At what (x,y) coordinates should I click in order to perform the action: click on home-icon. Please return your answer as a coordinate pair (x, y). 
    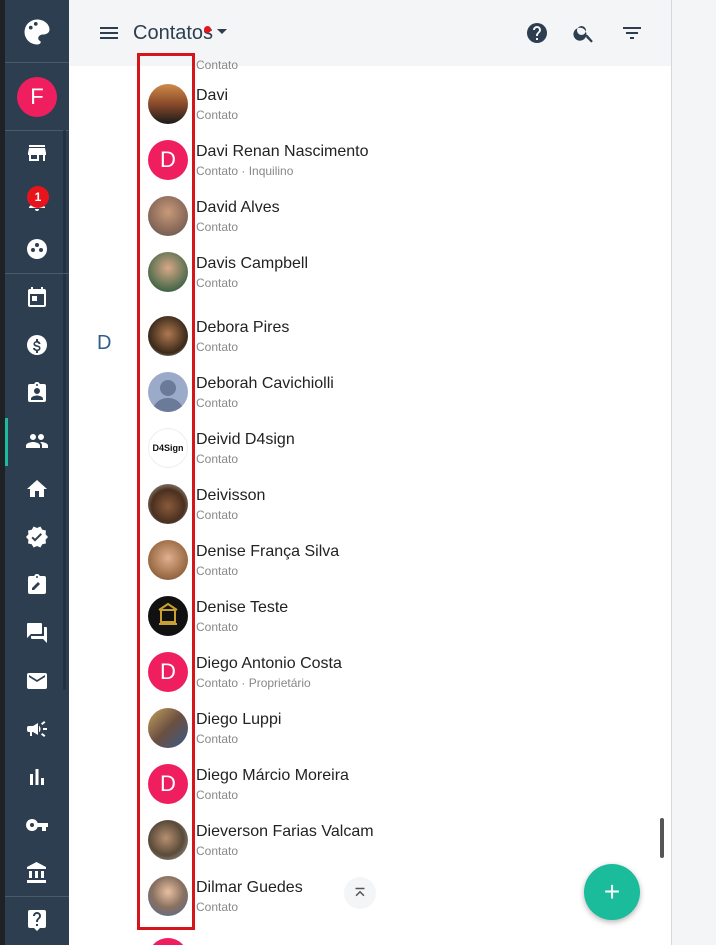
    Looking at the image, I should click on (37, 489).